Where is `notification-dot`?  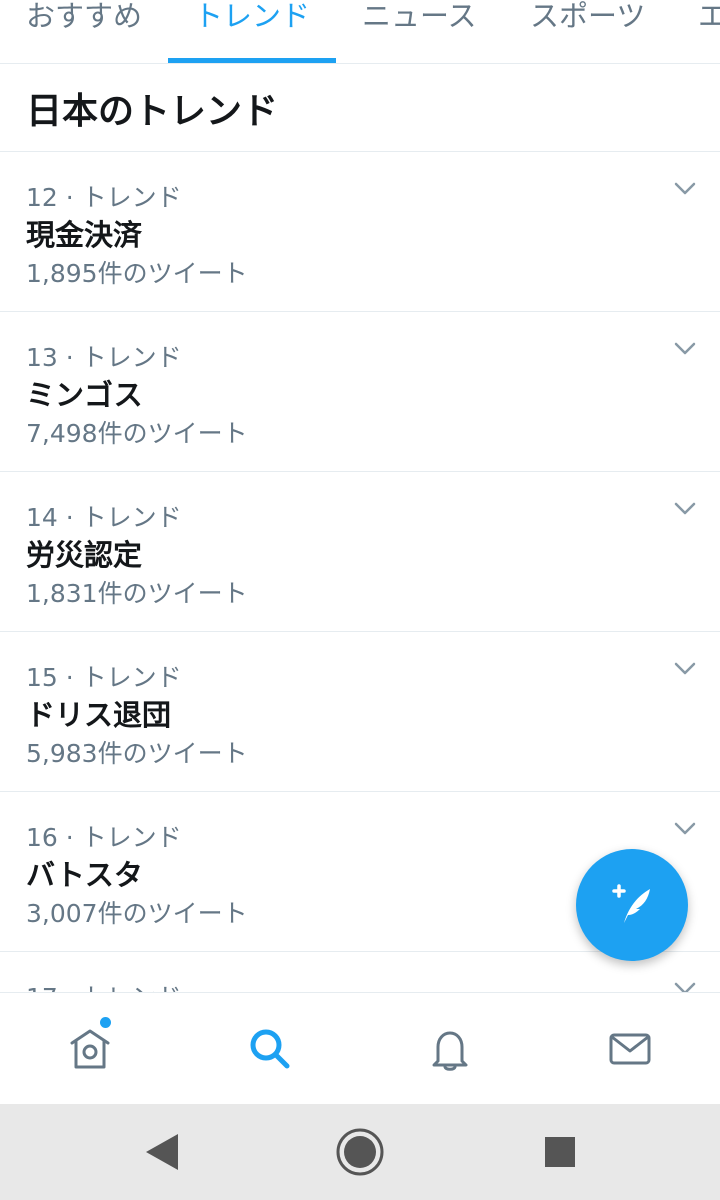
notification-dot is located at coordinates (105, 1022).